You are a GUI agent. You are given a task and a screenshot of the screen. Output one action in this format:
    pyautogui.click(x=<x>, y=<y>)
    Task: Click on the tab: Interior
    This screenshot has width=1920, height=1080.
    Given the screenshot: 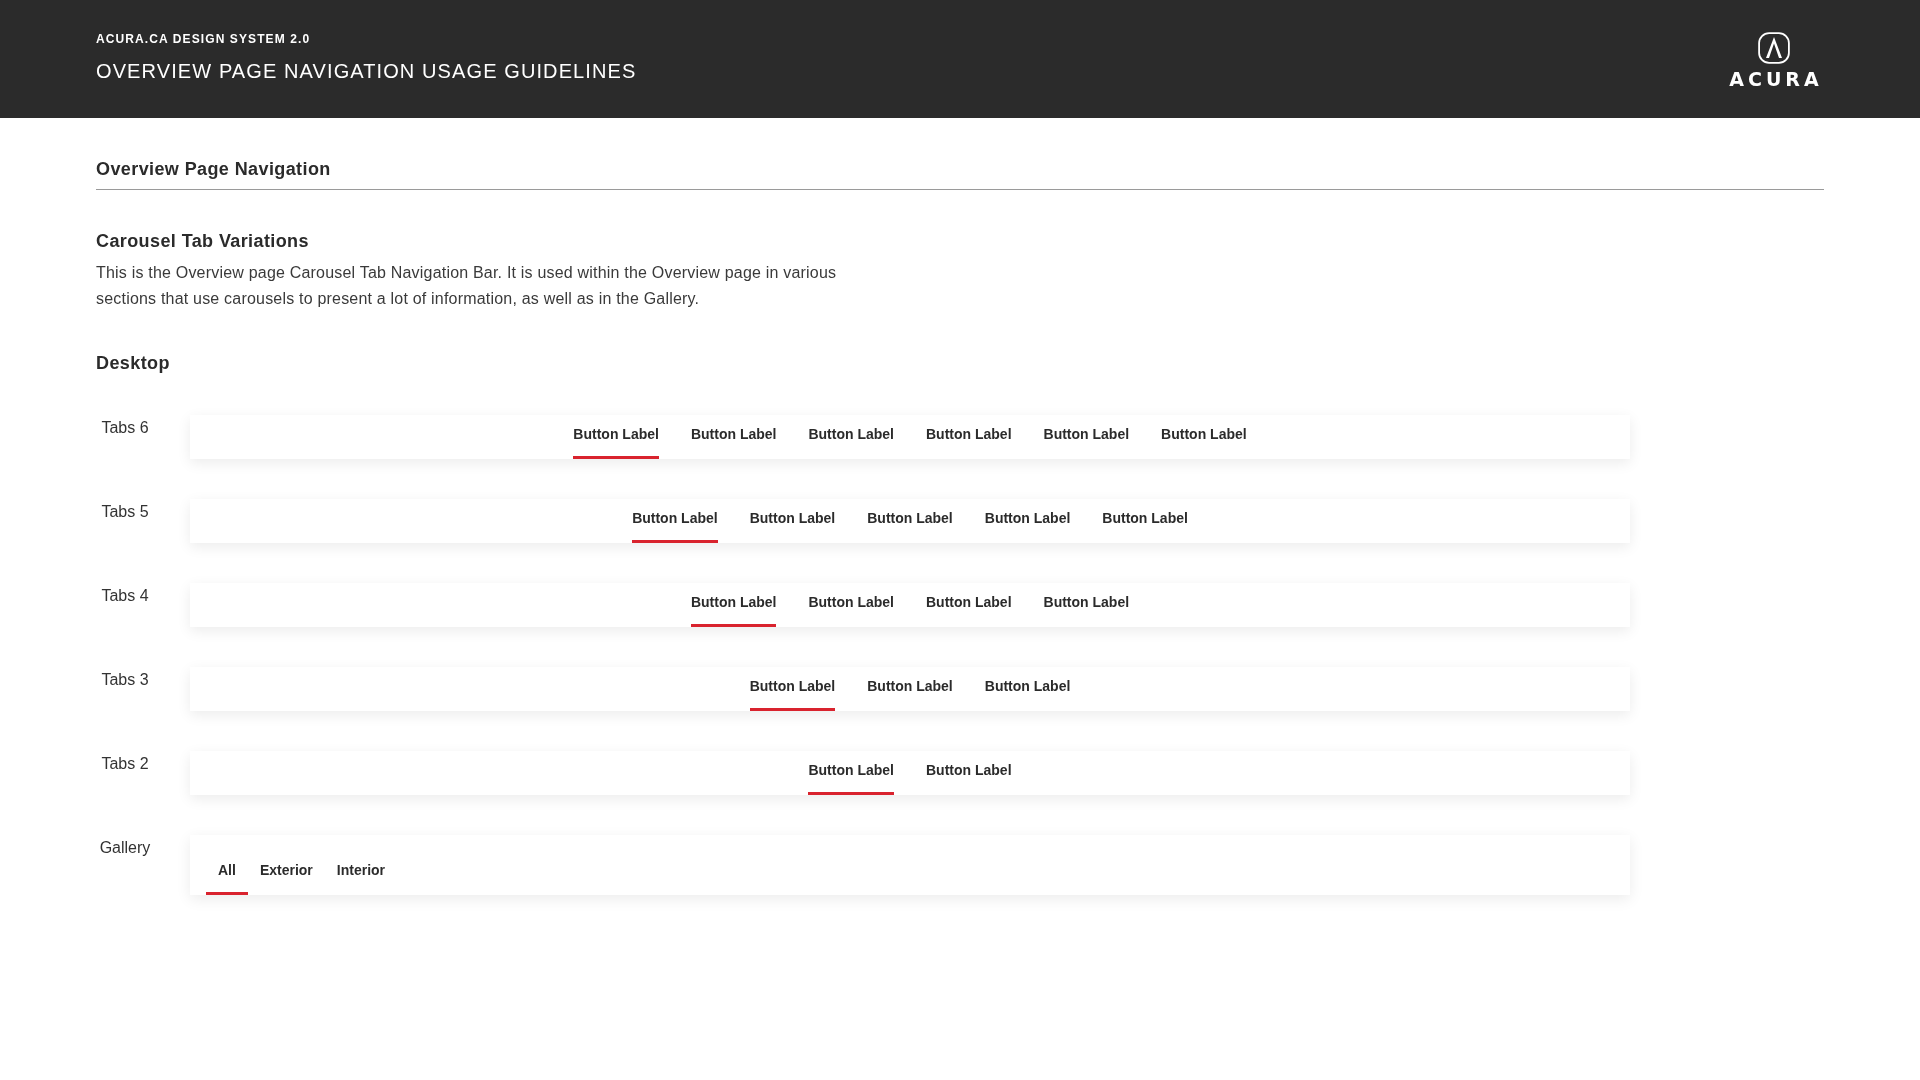 What is the action you would take?
    pyautogui.click(x=361, y=865)
    